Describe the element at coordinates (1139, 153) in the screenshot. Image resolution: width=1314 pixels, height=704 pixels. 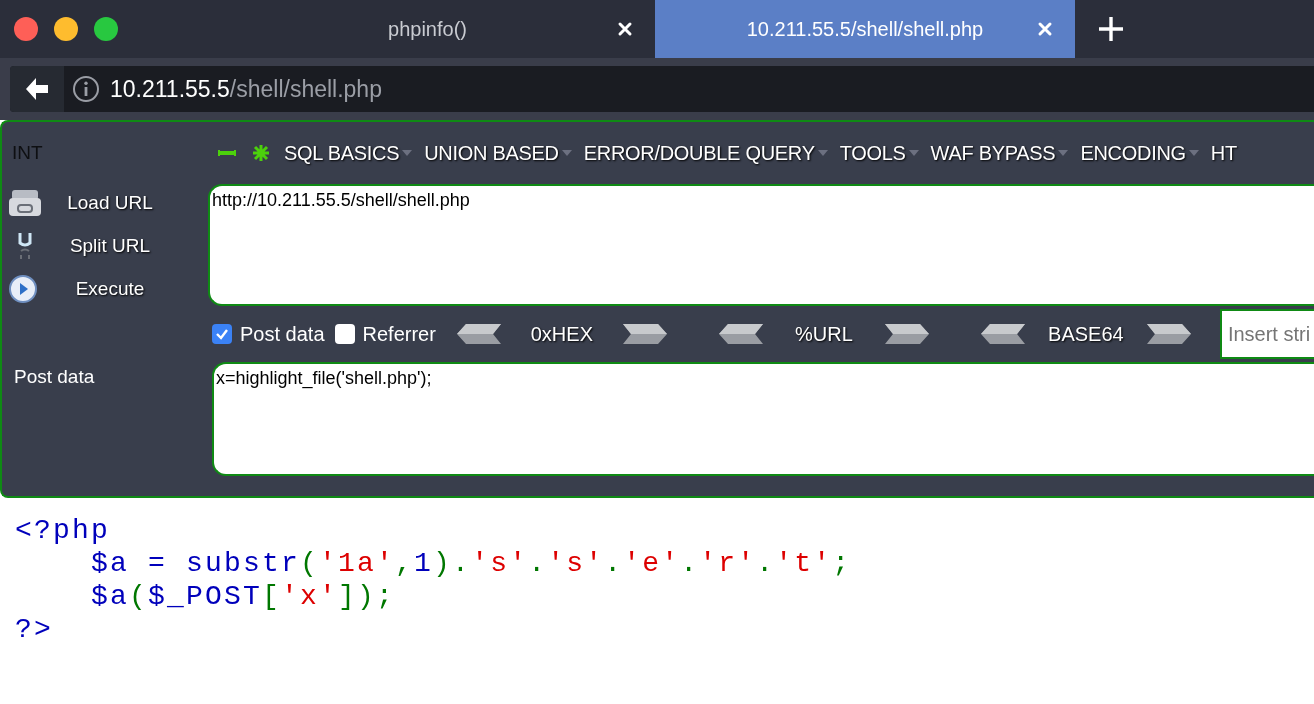
I see `menu-item: ENCODING` at that location.